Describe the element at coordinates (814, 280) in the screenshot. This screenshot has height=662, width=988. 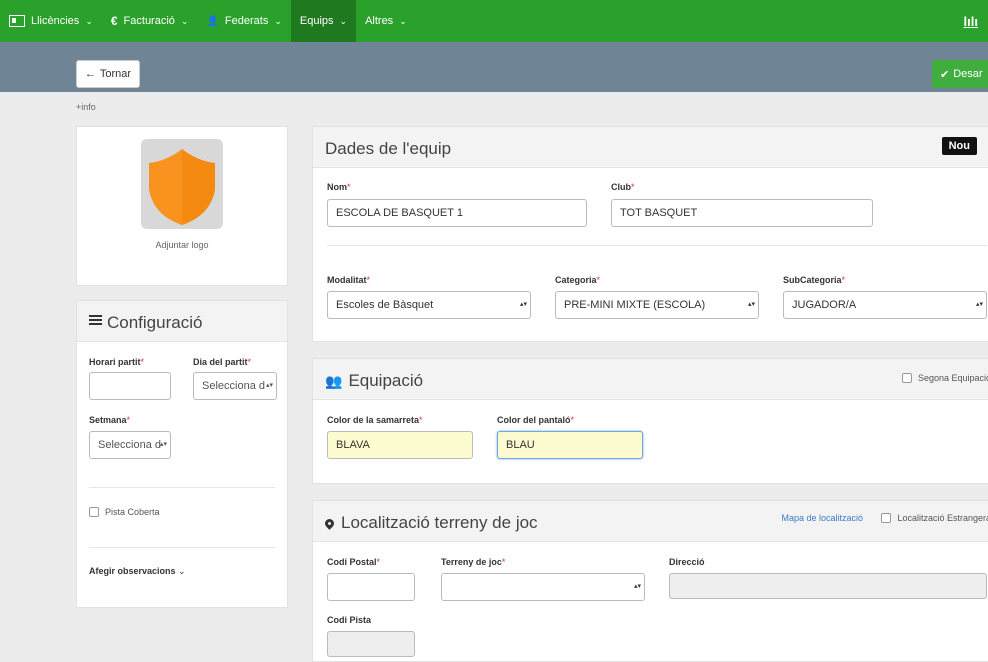
I see `subcategoria-label: SubCategoria*` at that location.